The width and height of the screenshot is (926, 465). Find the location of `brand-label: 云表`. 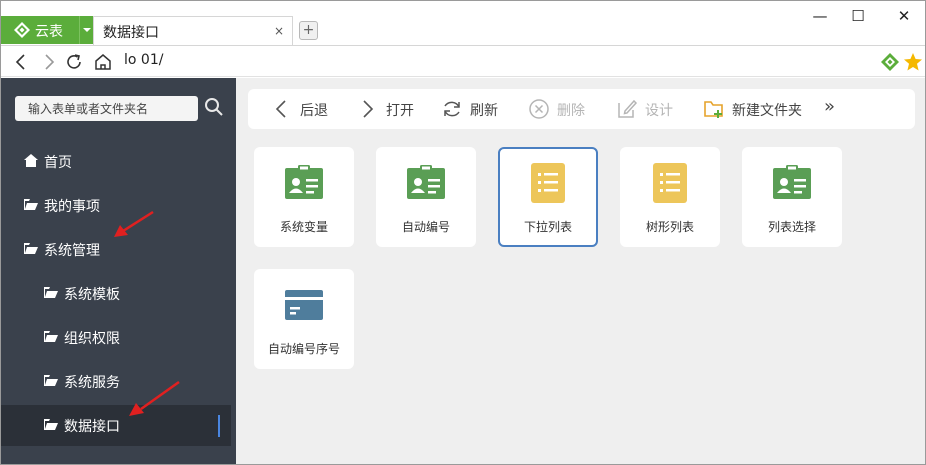

brand-label: 云表 is located at coordinates (49, 32).